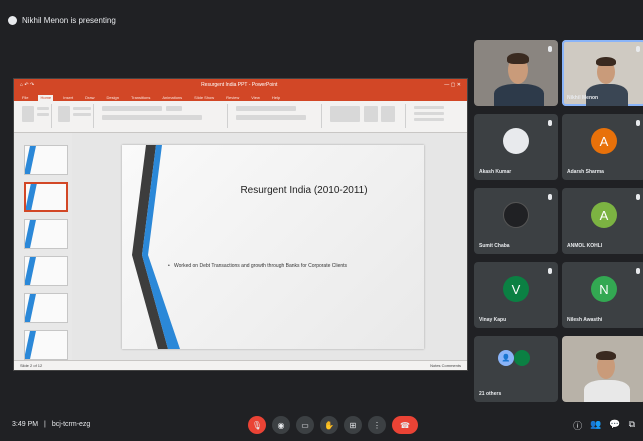 This screenshot has height=441, width=643. I want to click on ribbon-font-group, so click(163, 116).